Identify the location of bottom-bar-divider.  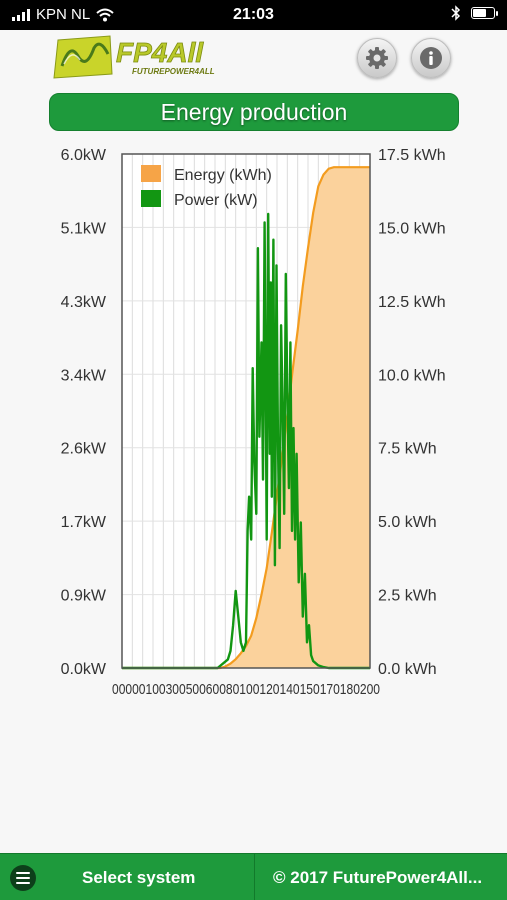
(254, 877).